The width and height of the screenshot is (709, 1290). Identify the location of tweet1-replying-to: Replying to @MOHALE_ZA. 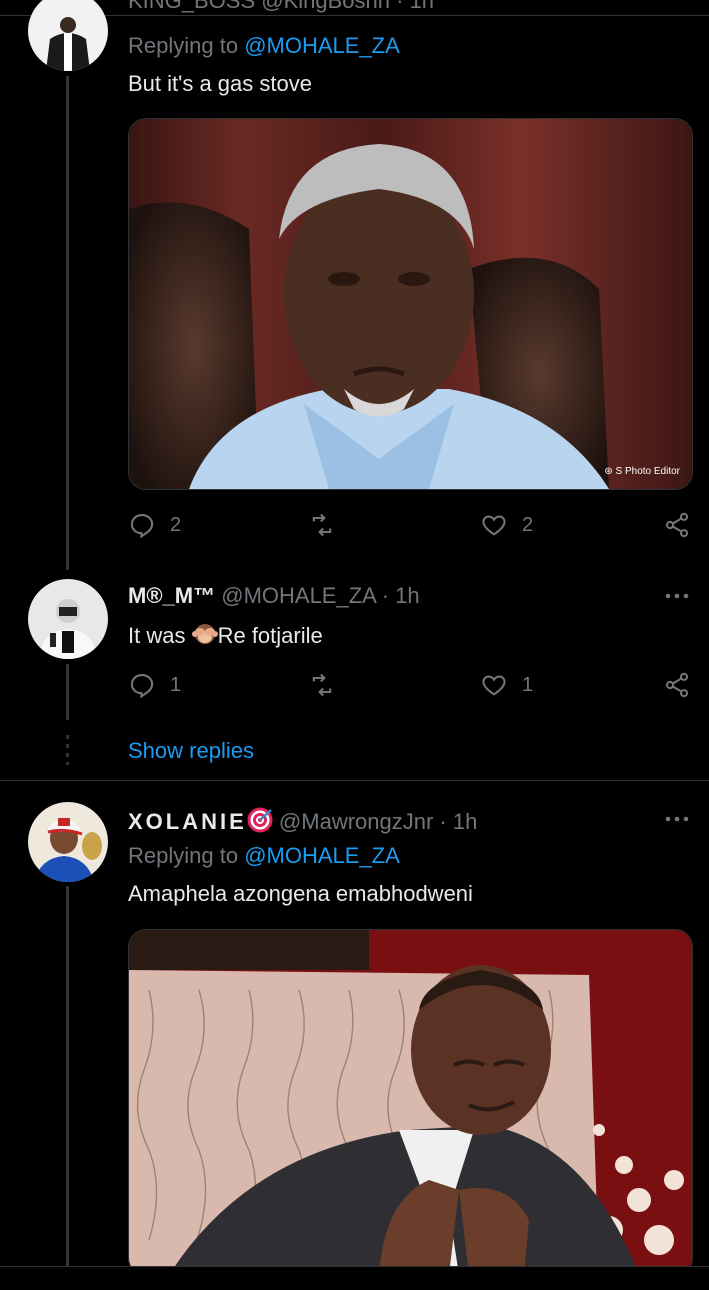
(264, 45).